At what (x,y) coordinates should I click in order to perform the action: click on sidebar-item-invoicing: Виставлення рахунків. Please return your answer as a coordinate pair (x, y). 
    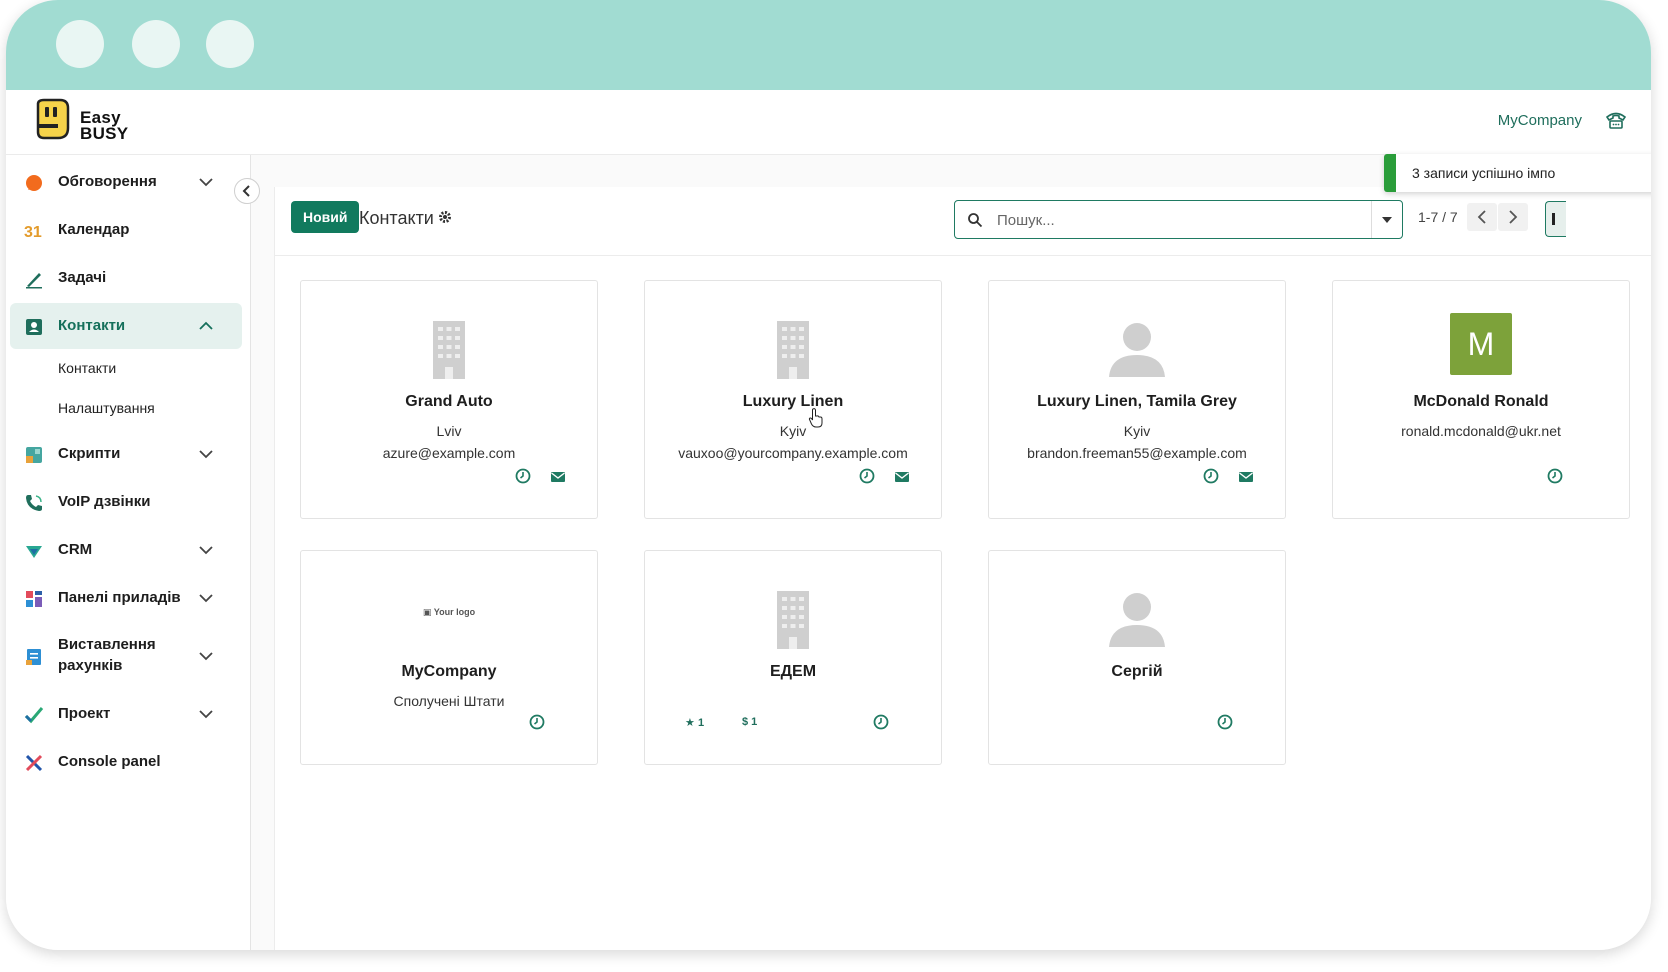
    Looking at the image, I should click on (126, 656).